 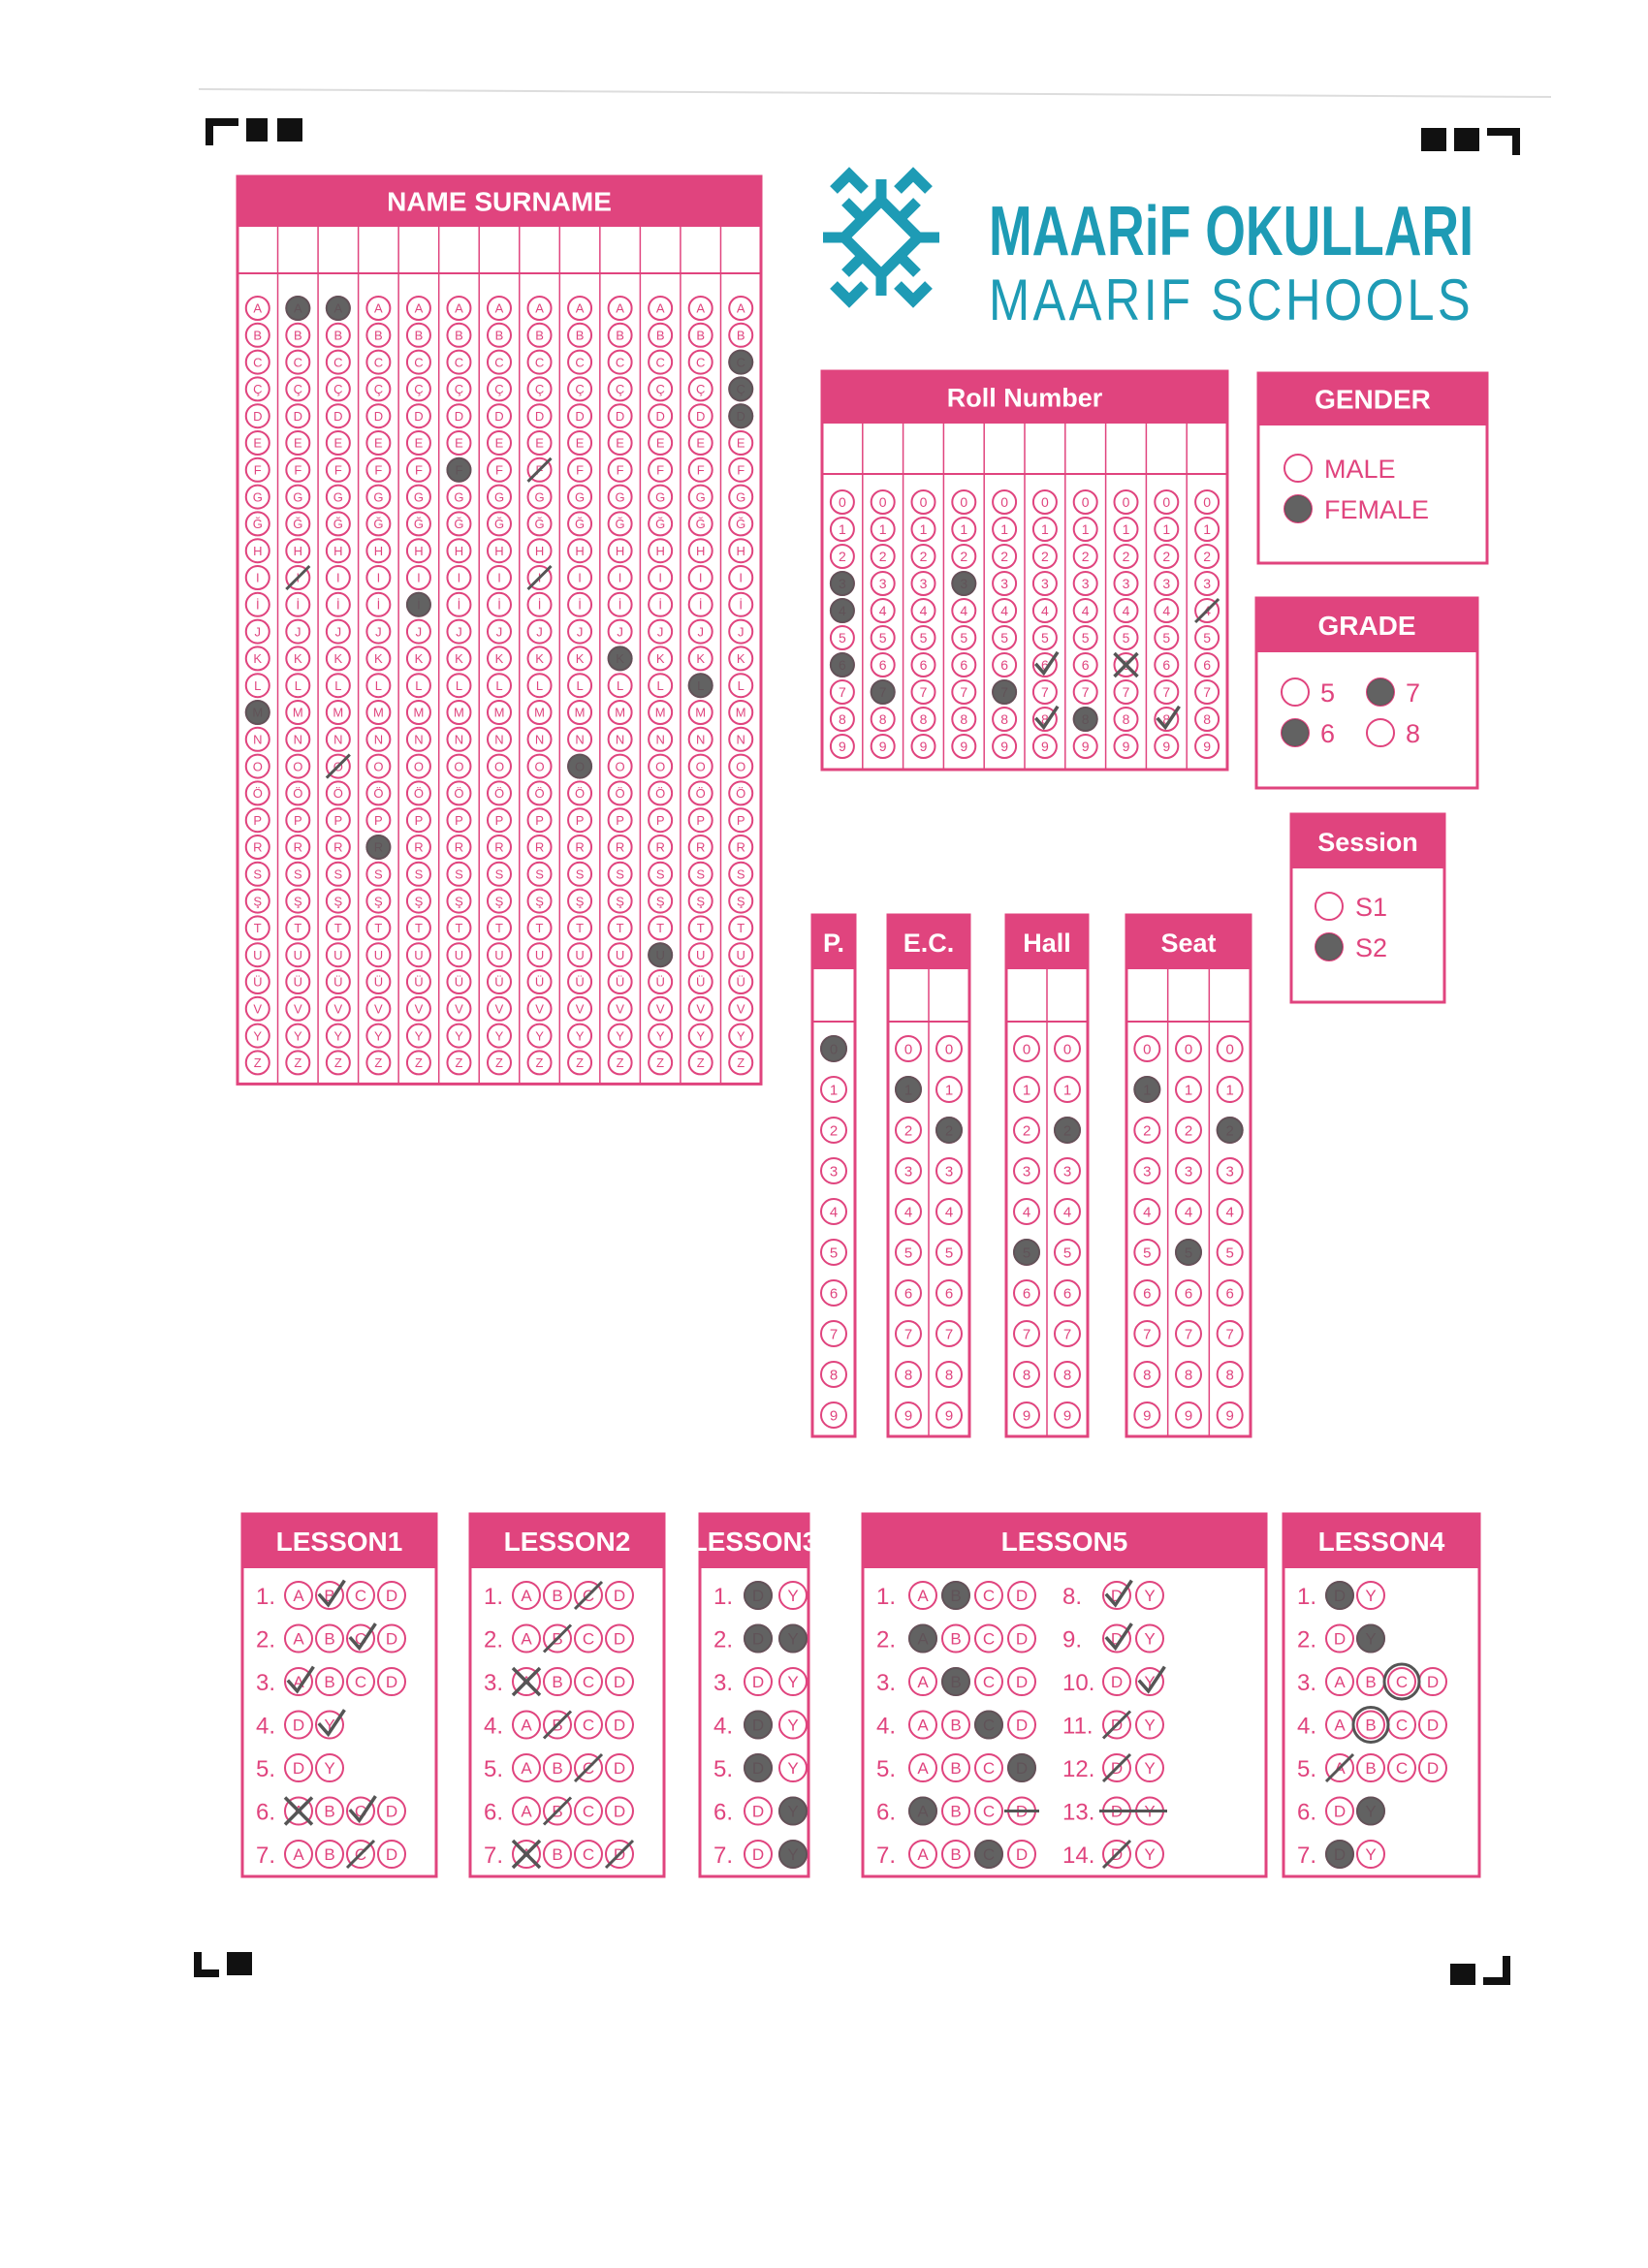 I want to click on roll-bubble-1: 1, so click(x=1126, y=529).